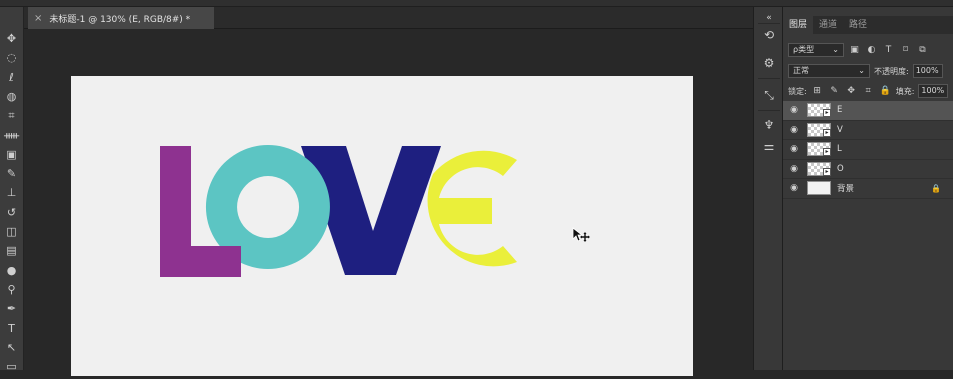 The height and width of the screenshot is (379, 953). I want to click on history-icon: ⟲, so click(769, 35).